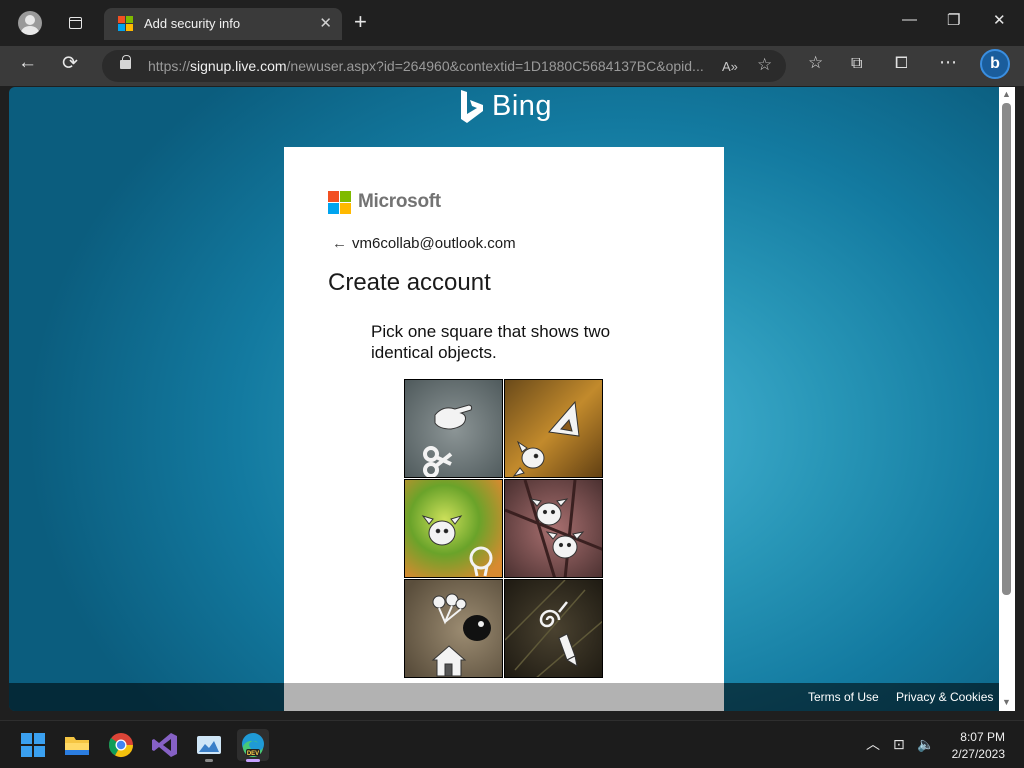 The image size is (1024, 768). What do you see at coordinates (978, 754) in the screenshot?
I see `clock-date: 2/27/2023` at bounding box center [978, 754].